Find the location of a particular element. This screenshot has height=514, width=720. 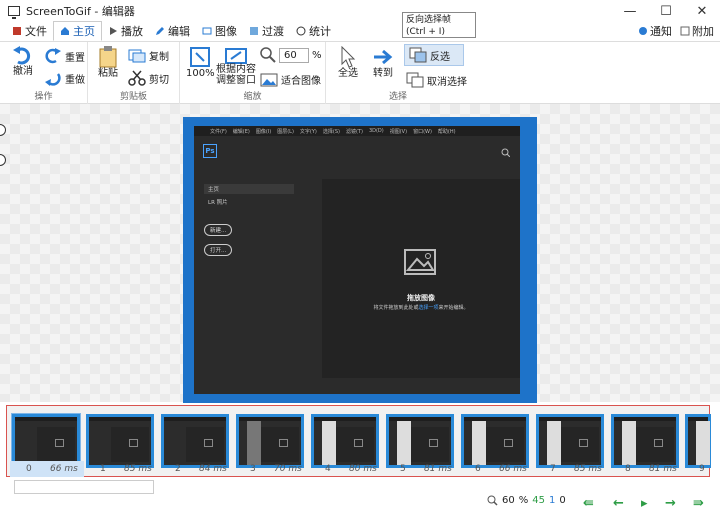

tab-transition: 过渡 is located at coordinates (266, 31).